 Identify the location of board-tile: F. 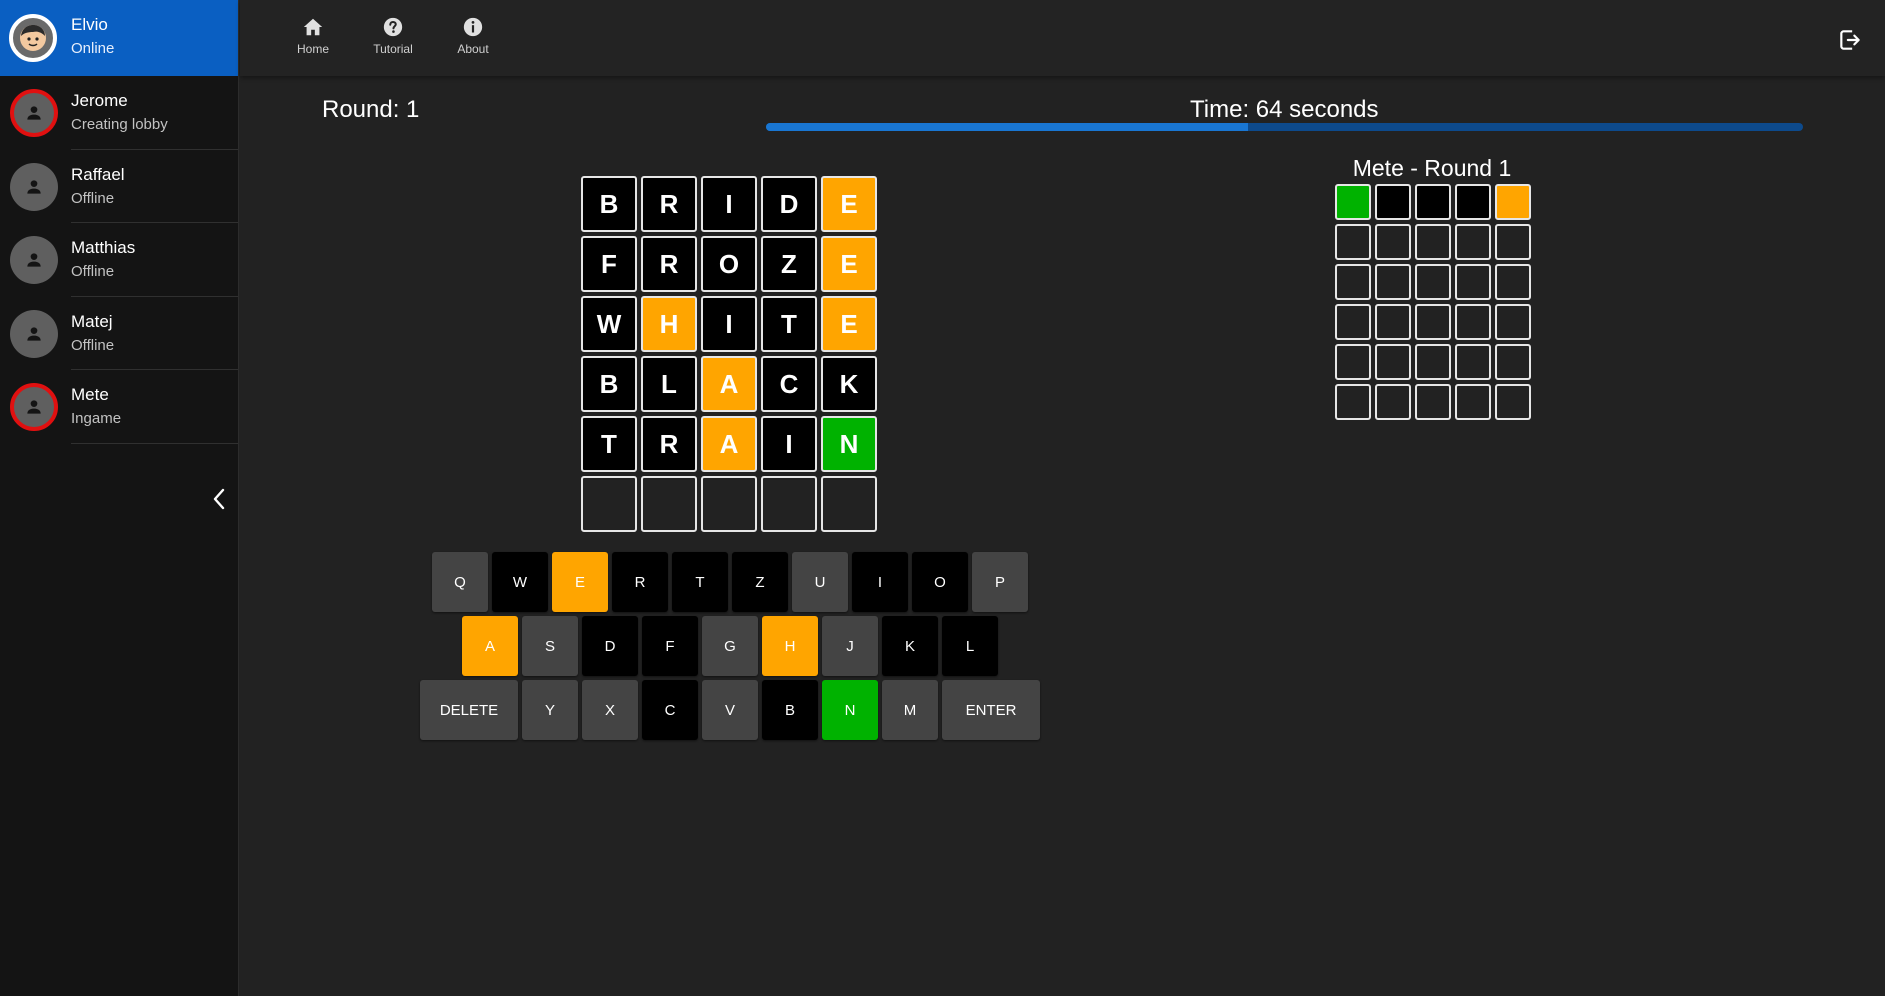
(609, 264).